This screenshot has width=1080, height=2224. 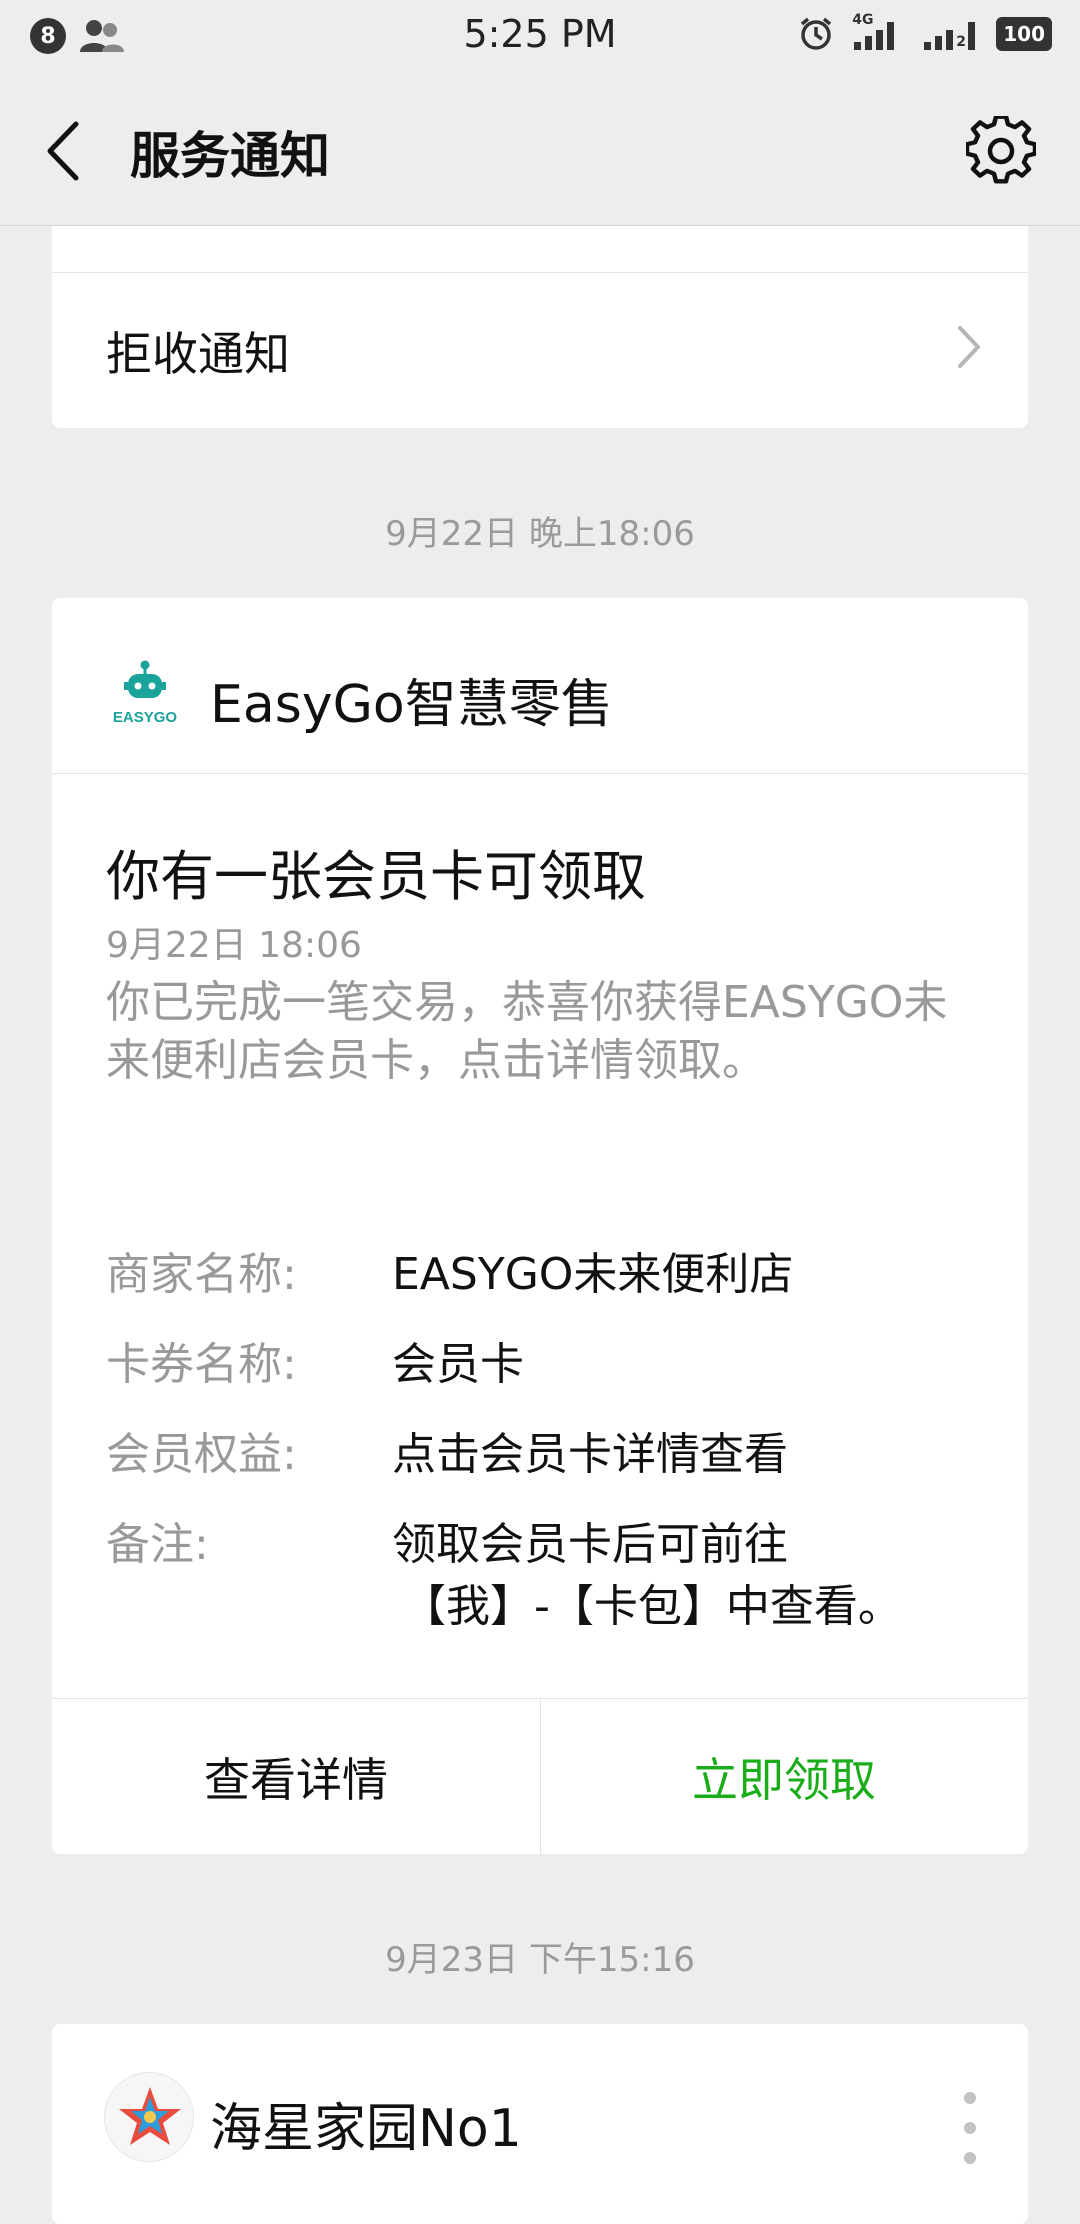 I want to click on chevron-right-icon, so click(x=969, y=347).